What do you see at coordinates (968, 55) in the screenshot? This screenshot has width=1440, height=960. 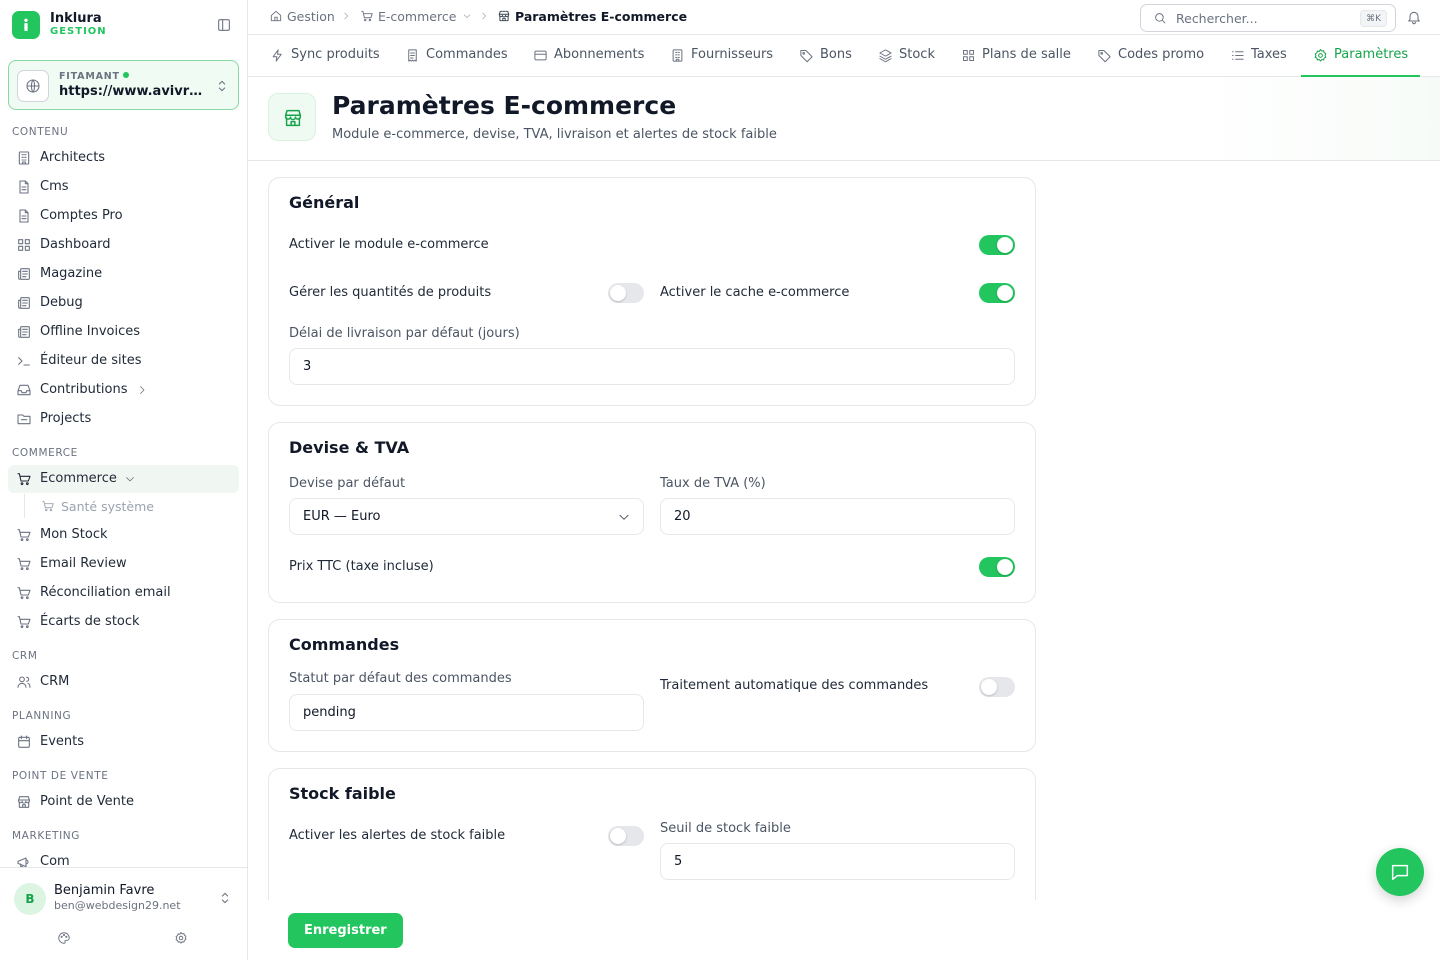 I see `grid-icon` at bounding box center [968, 55].